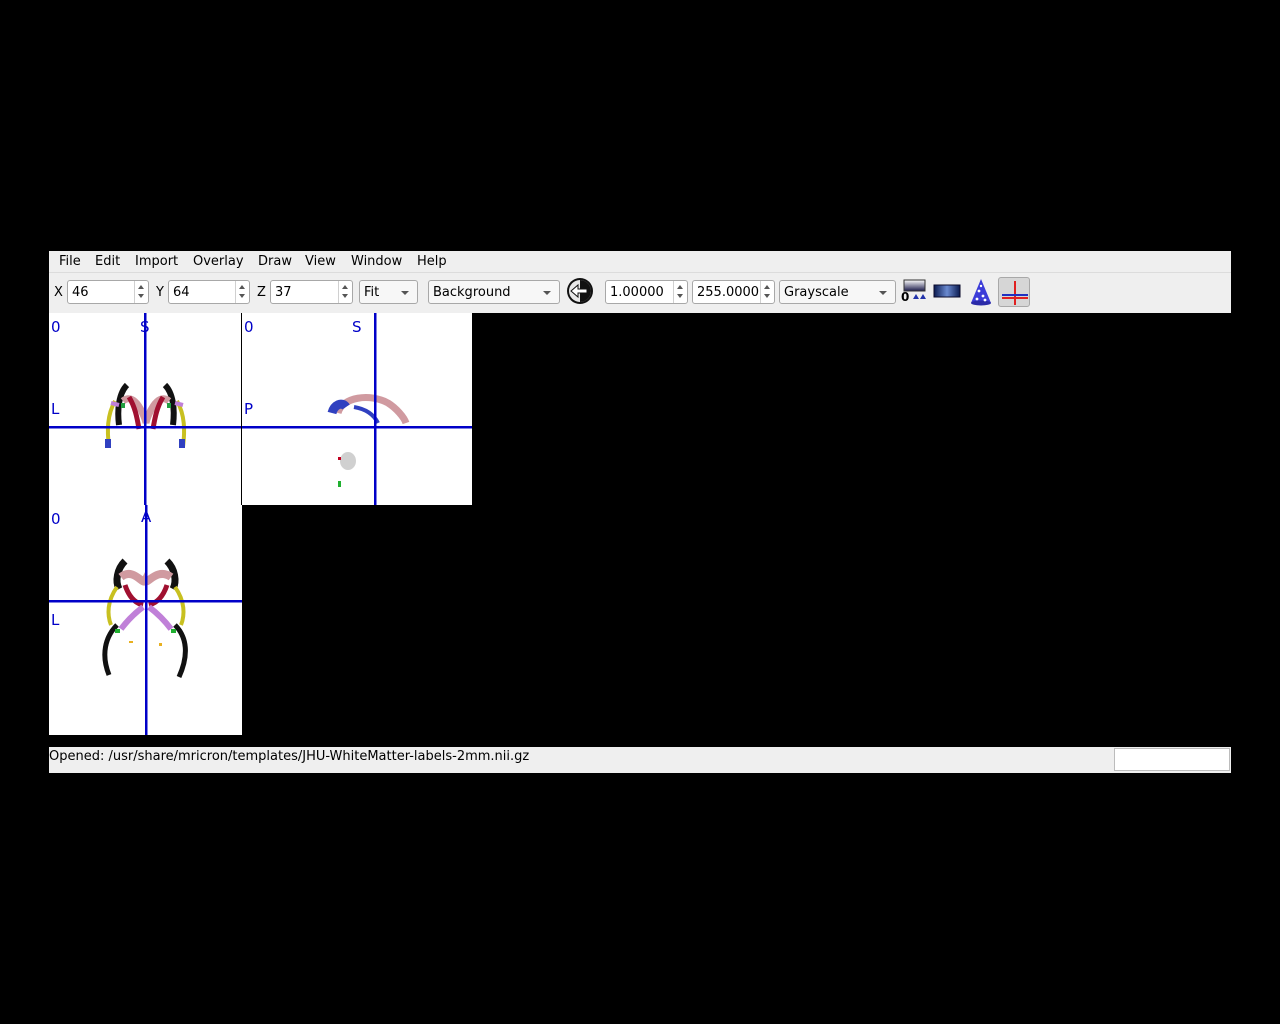  I want to click on status-right-panel, so click(1172, 759).